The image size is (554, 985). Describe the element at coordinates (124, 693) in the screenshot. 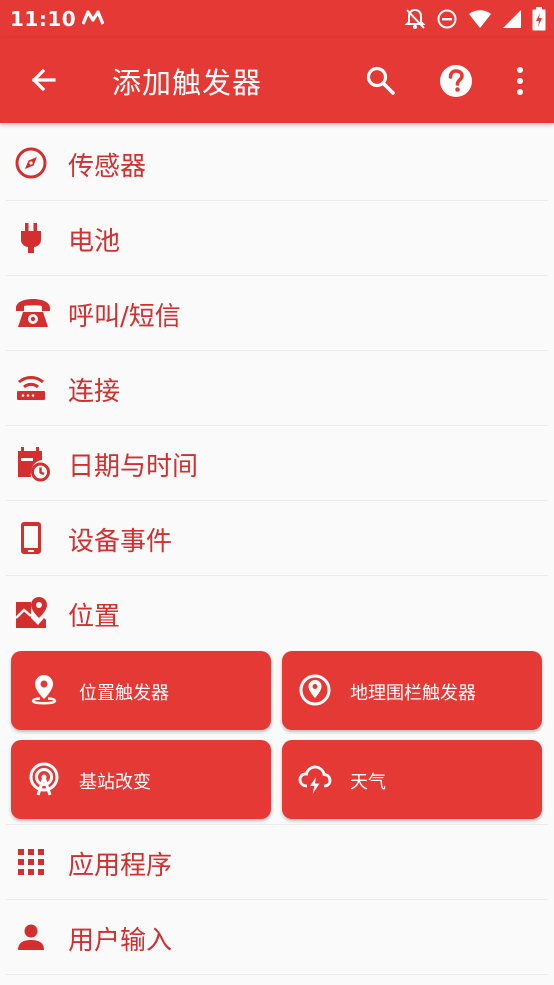

I see `tile-label: 位置触发器` at that location.